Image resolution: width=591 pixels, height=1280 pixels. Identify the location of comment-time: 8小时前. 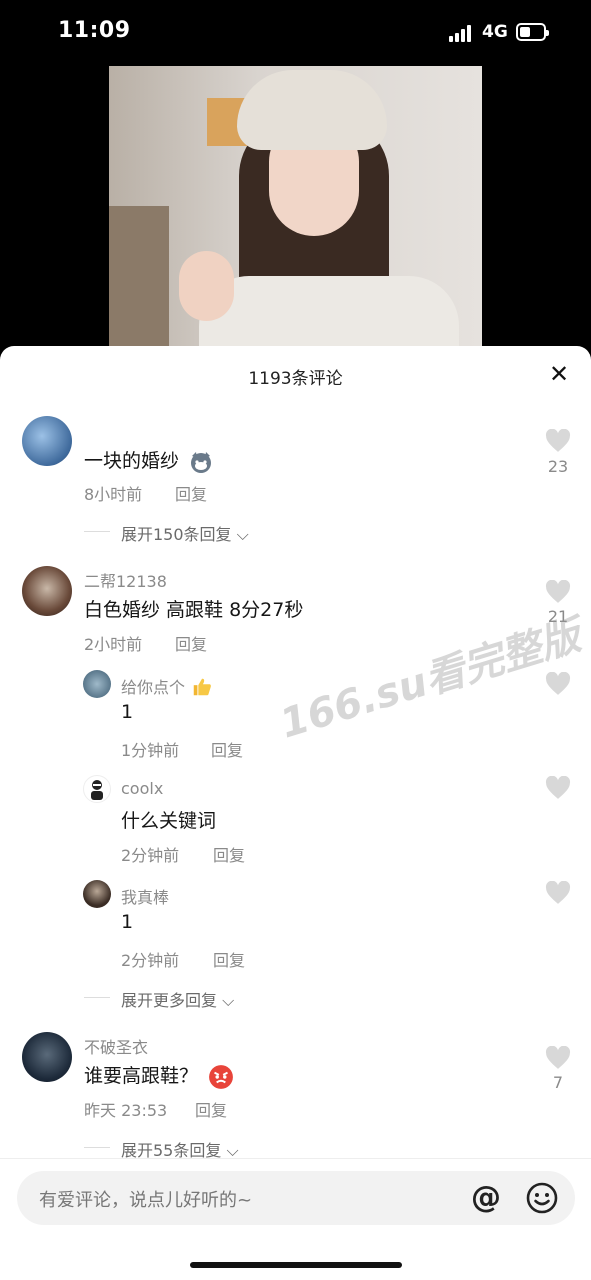
(113, 494).